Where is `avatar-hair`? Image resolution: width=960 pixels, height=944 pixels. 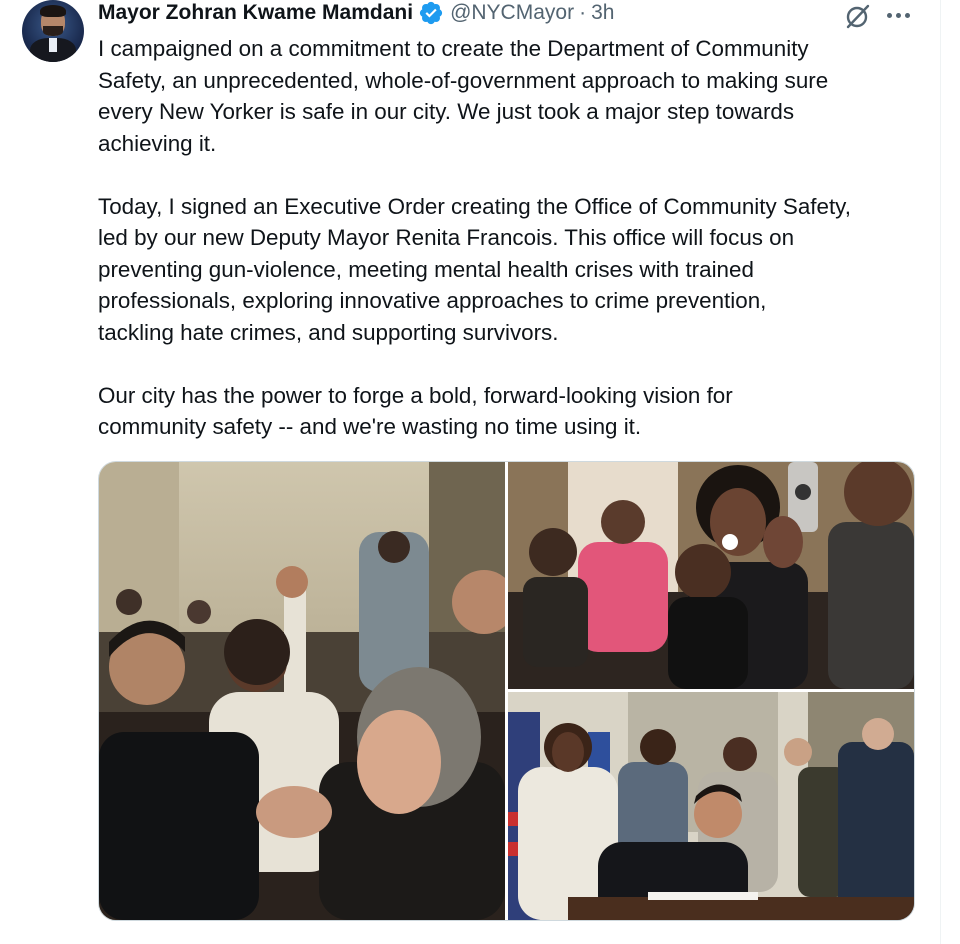 avatar-hair is located at coordinates (53, 11).